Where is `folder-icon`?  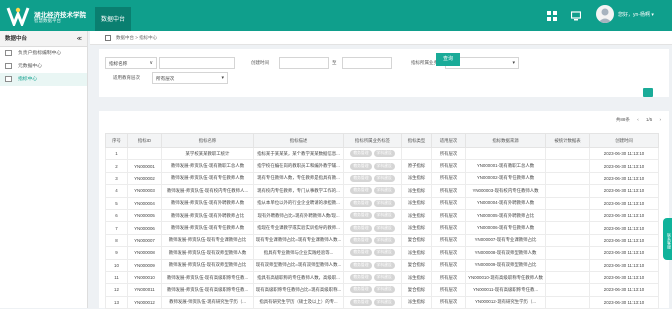
folder-icon is located at coordinates (8, 66).